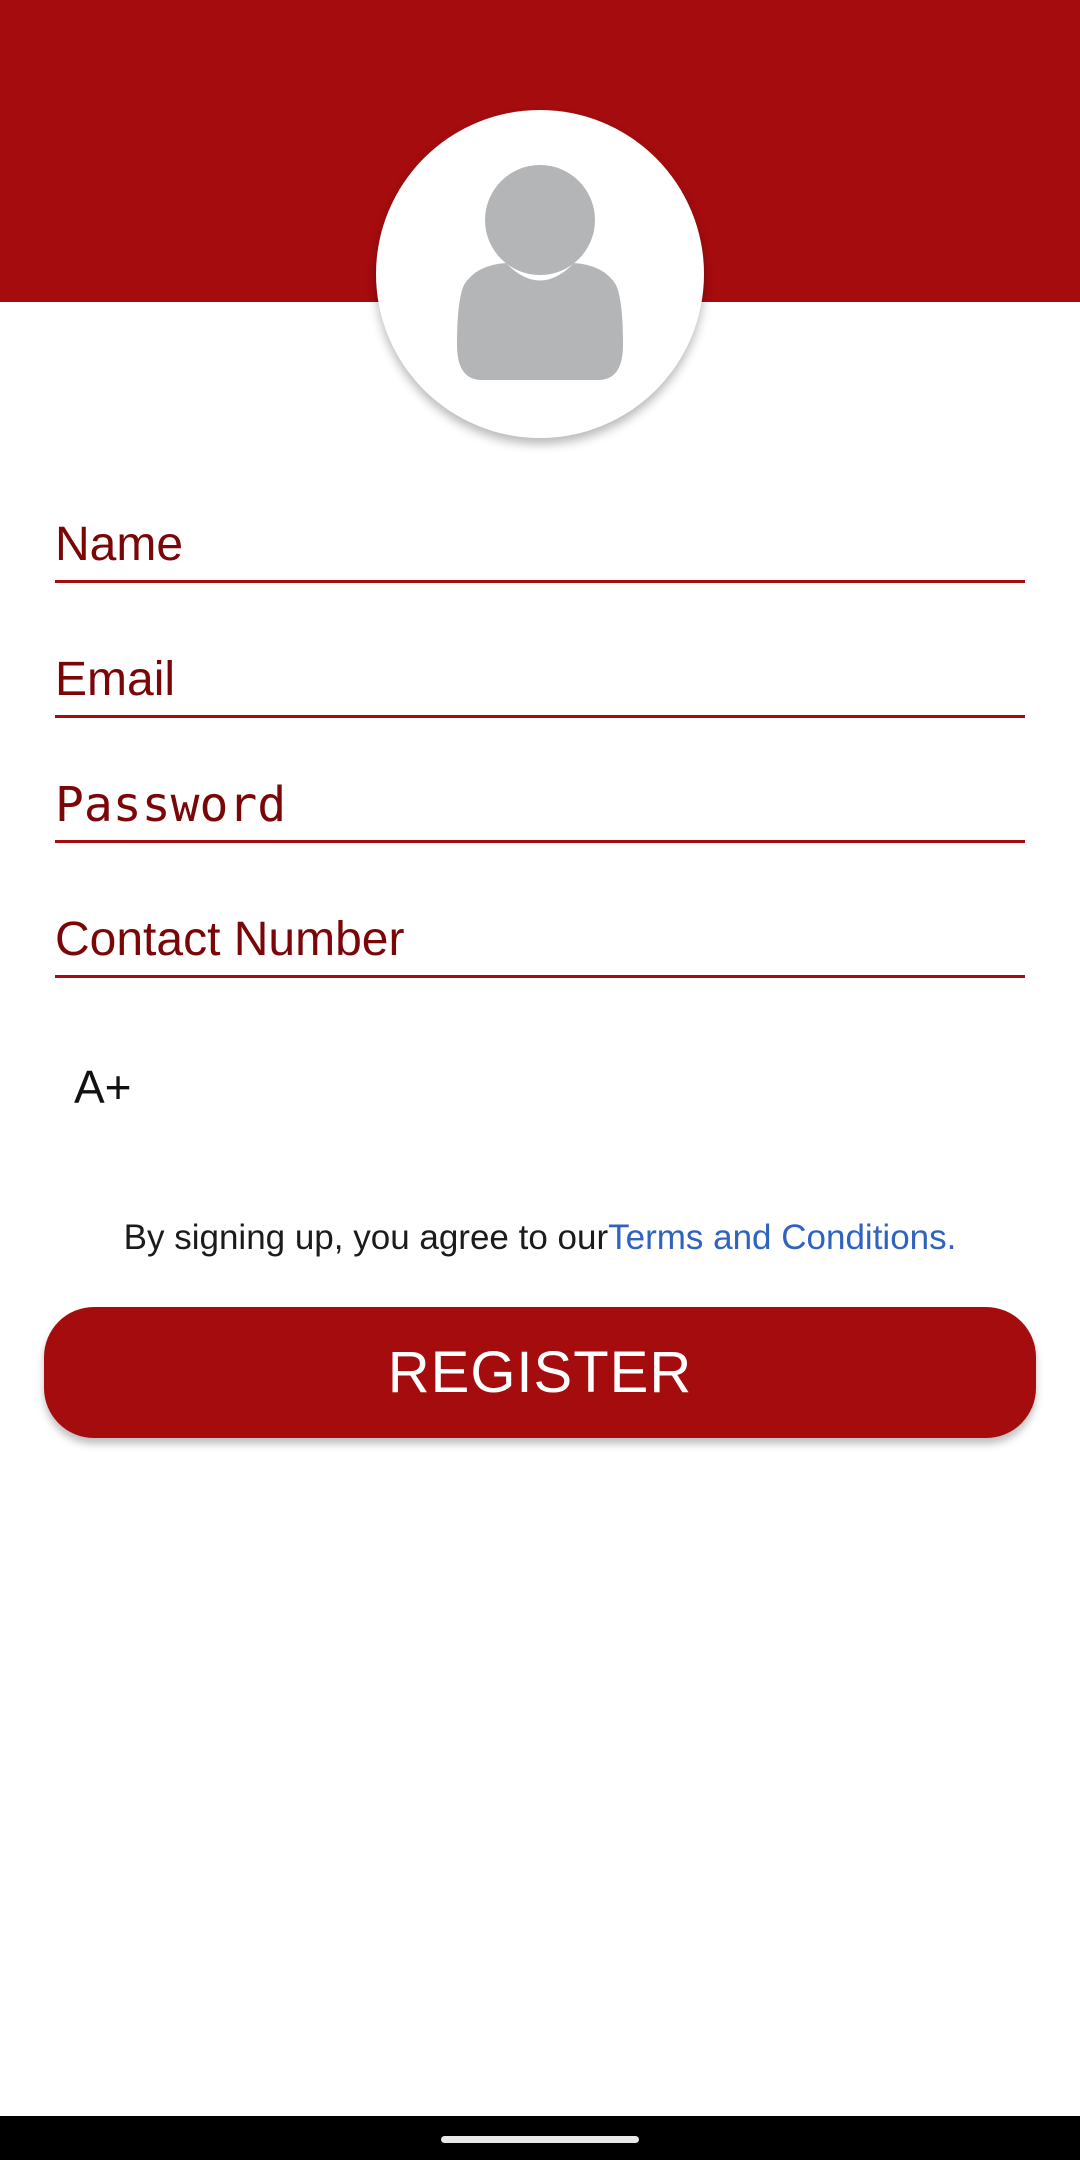 The height and width of the screenshot is (2160, 1080). I want to click on profile-avatar, so click(540, 274).